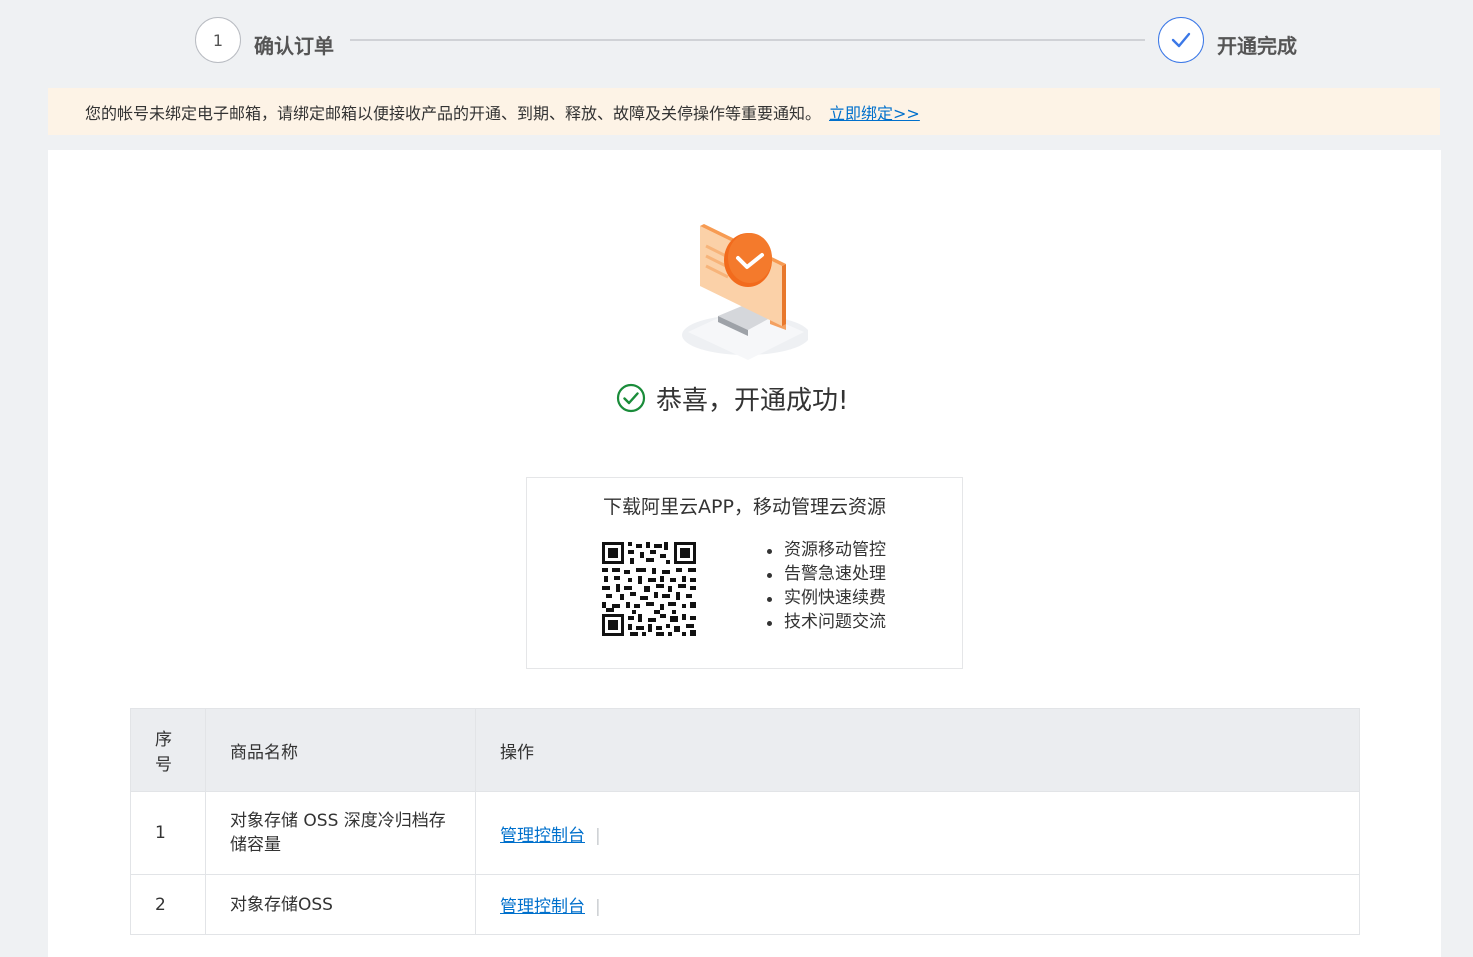 This screenshot has height=957, width=1473. I want to click on column-header-index: 序号, so click(168, 750).